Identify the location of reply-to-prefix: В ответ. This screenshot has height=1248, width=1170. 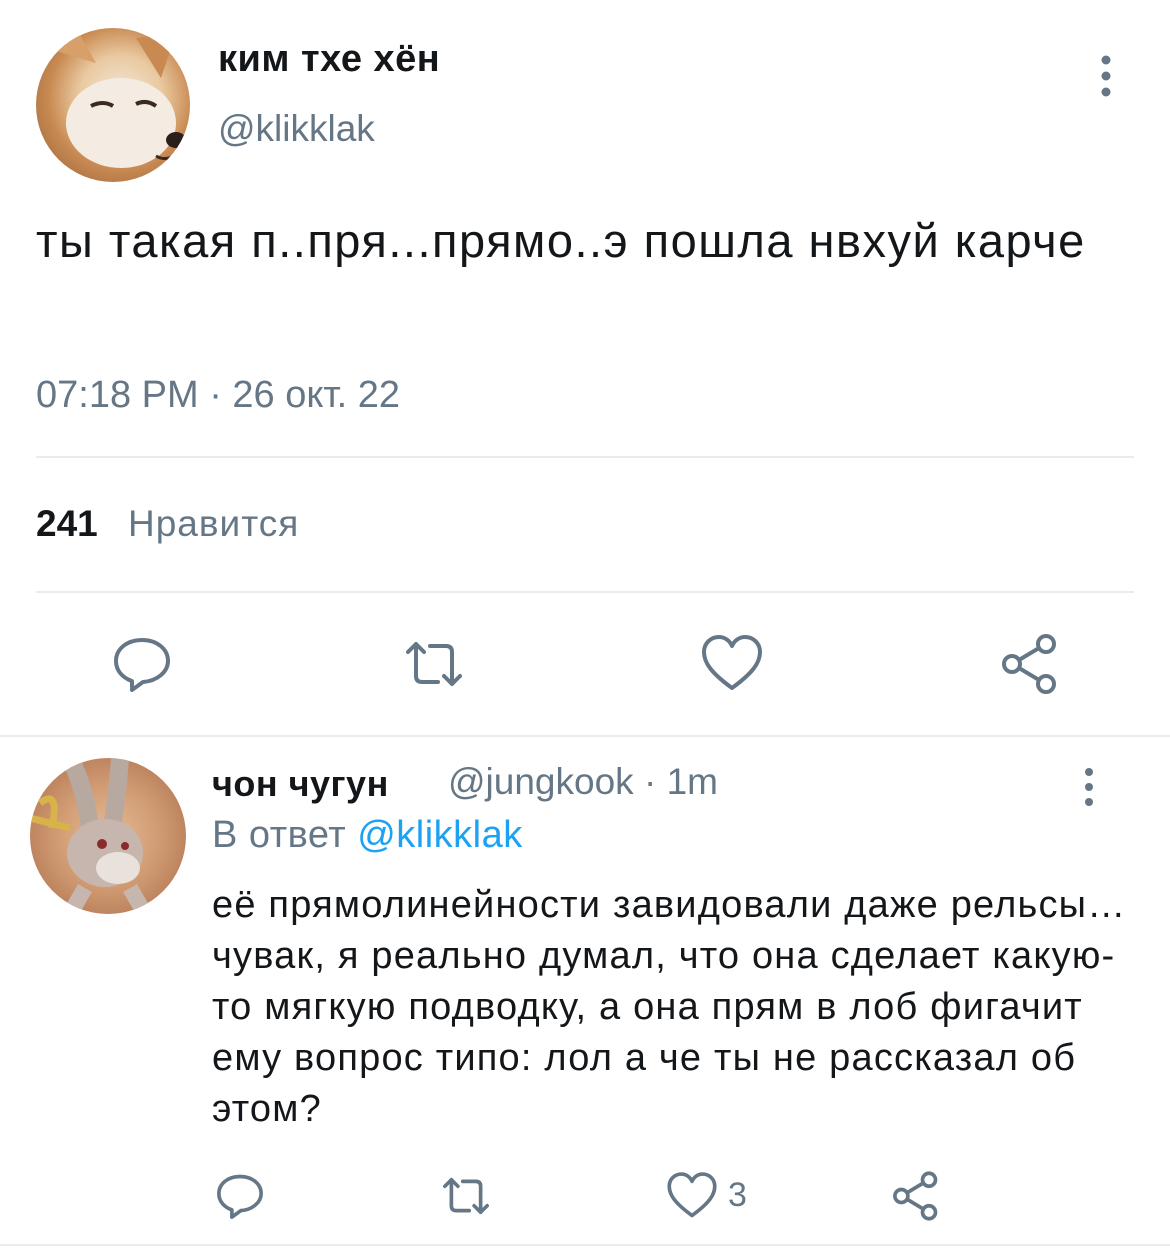
(279, 835).